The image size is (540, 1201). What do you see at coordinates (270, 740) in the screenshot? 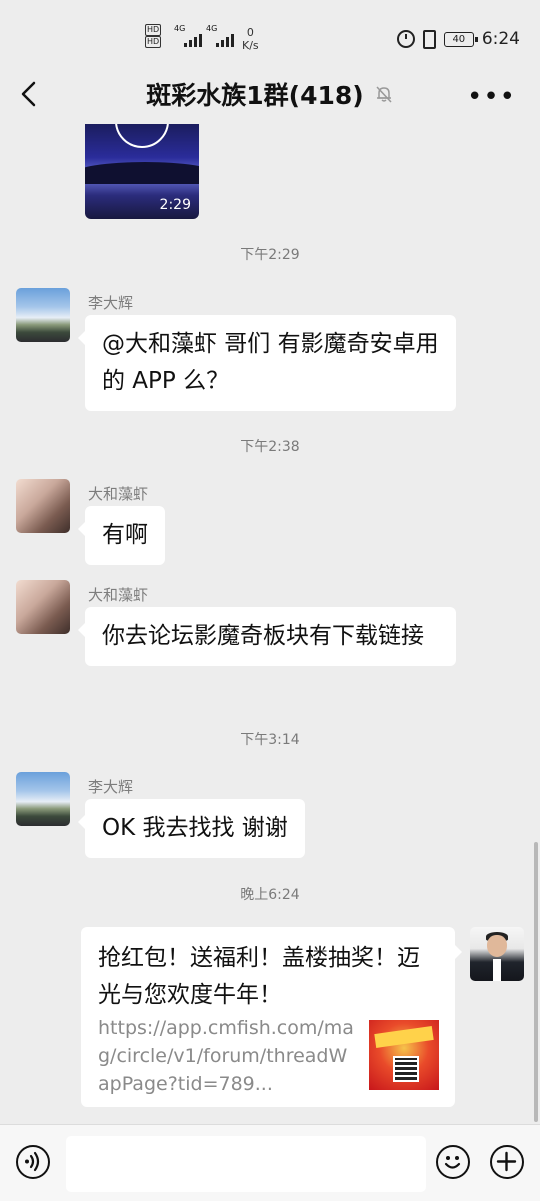
I see `timestamp: 下午3:14` at bounding box center [270, 740].